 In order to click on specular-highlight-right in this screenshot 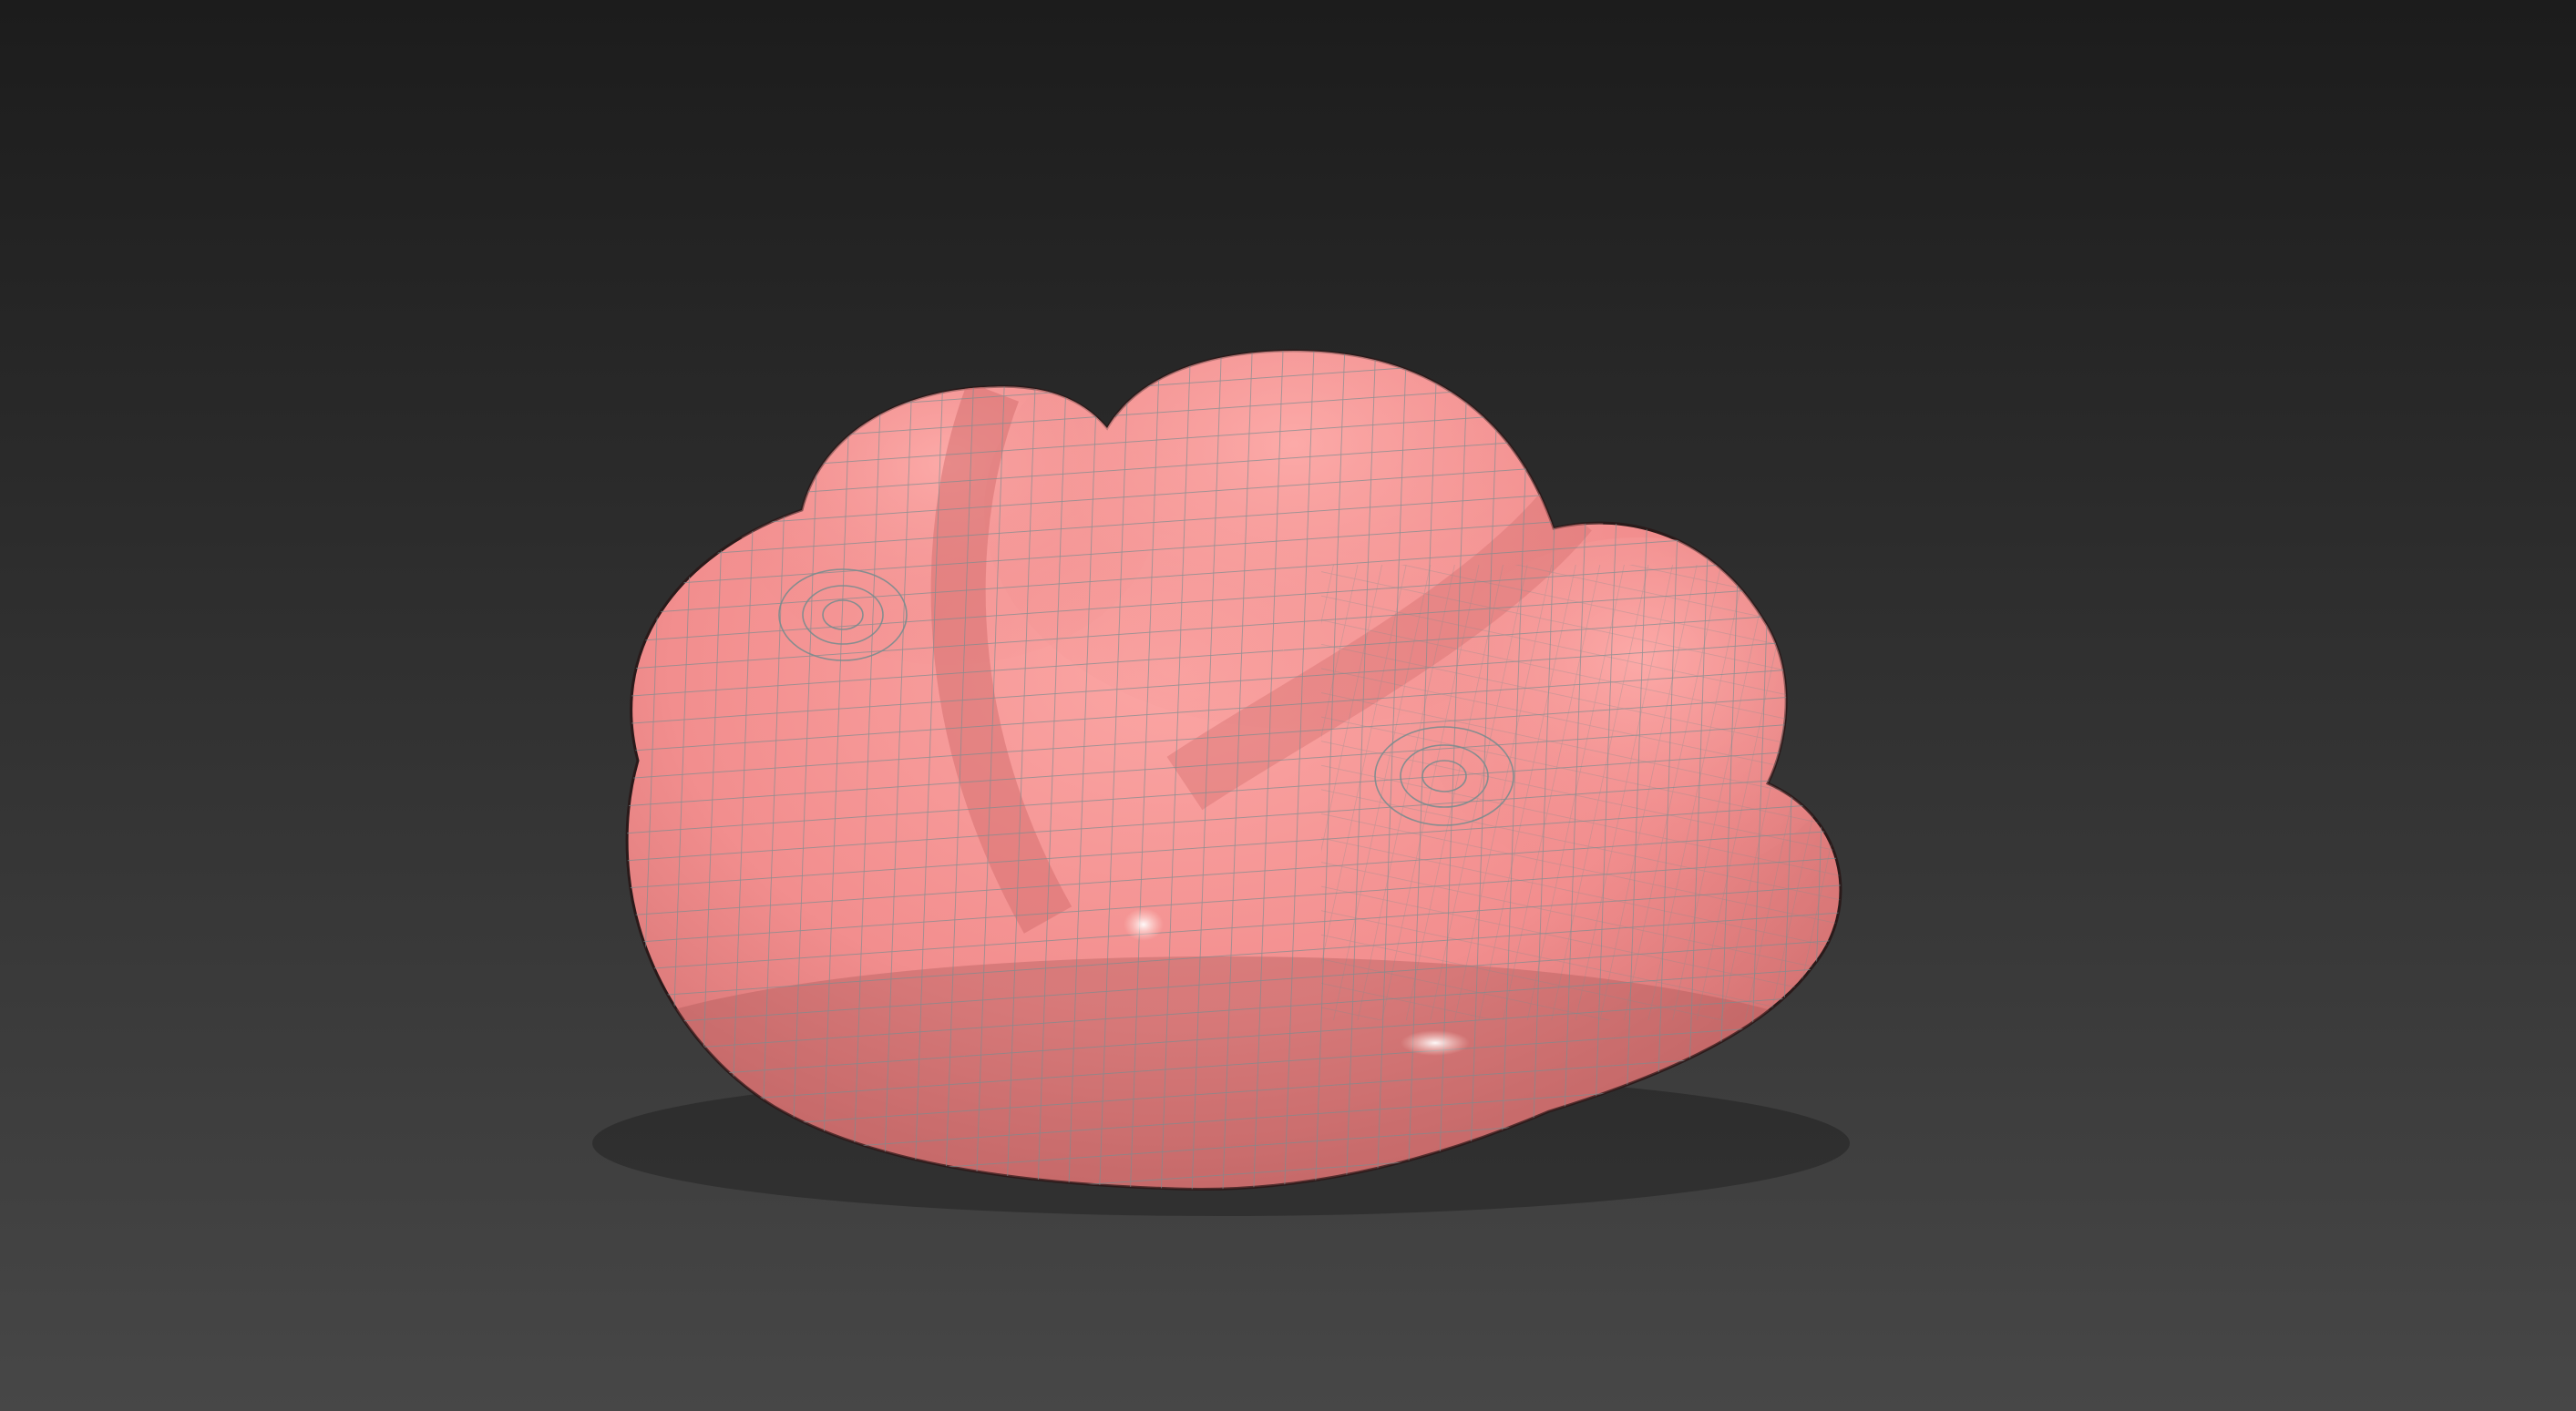, I will do `click(1435, 1043)`.